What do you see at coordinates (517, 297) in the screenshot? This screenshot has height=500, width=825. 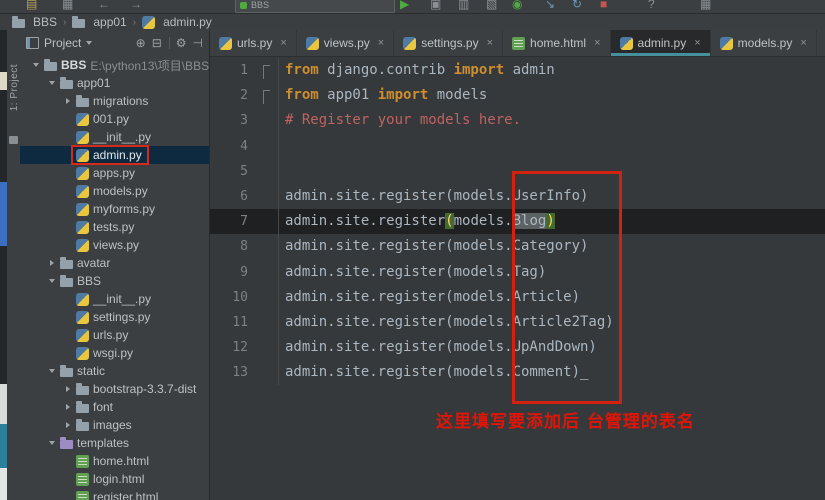 I see `code-line-10: 10 admin.site.register(models.Article)` at bounding box center [517, 297].